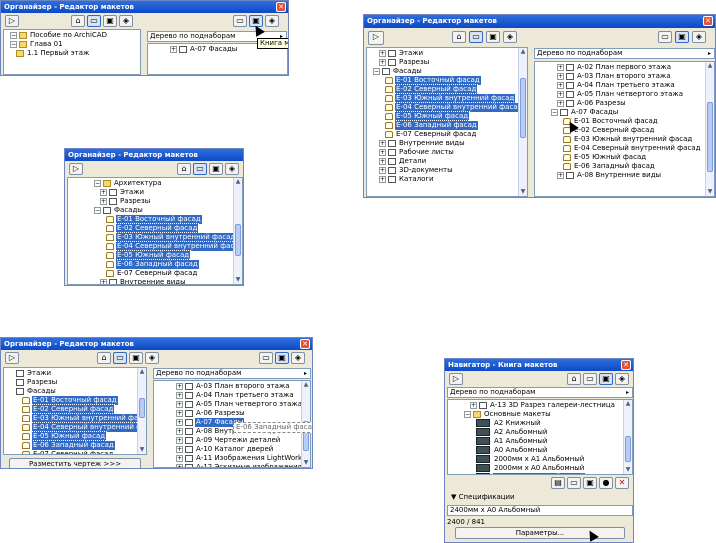  What do you see at coordinates (540, 414) in the screenshot?
I see `tree-row: − Основные макеты` at bounding box center [540, 414].